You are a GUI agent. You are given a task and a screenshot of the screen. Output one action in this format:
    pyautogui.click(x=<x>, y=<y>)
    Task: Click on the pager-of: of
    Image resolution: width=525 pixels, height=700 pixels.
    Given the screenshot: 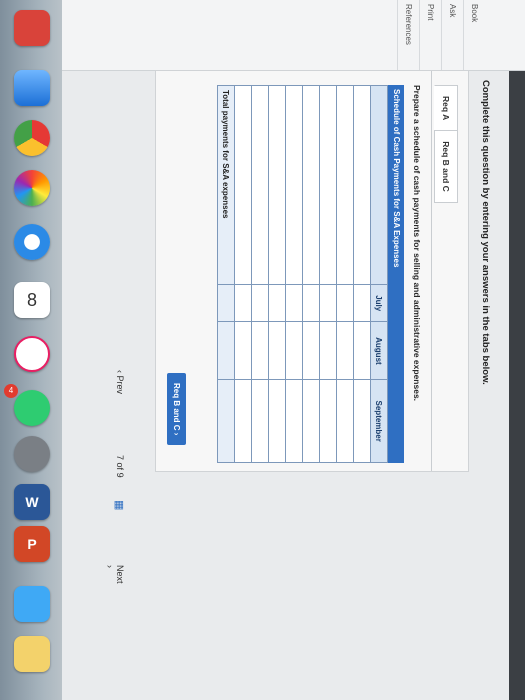 What is the action you would take?
    pyautogui.click(x=120, y=466)
    